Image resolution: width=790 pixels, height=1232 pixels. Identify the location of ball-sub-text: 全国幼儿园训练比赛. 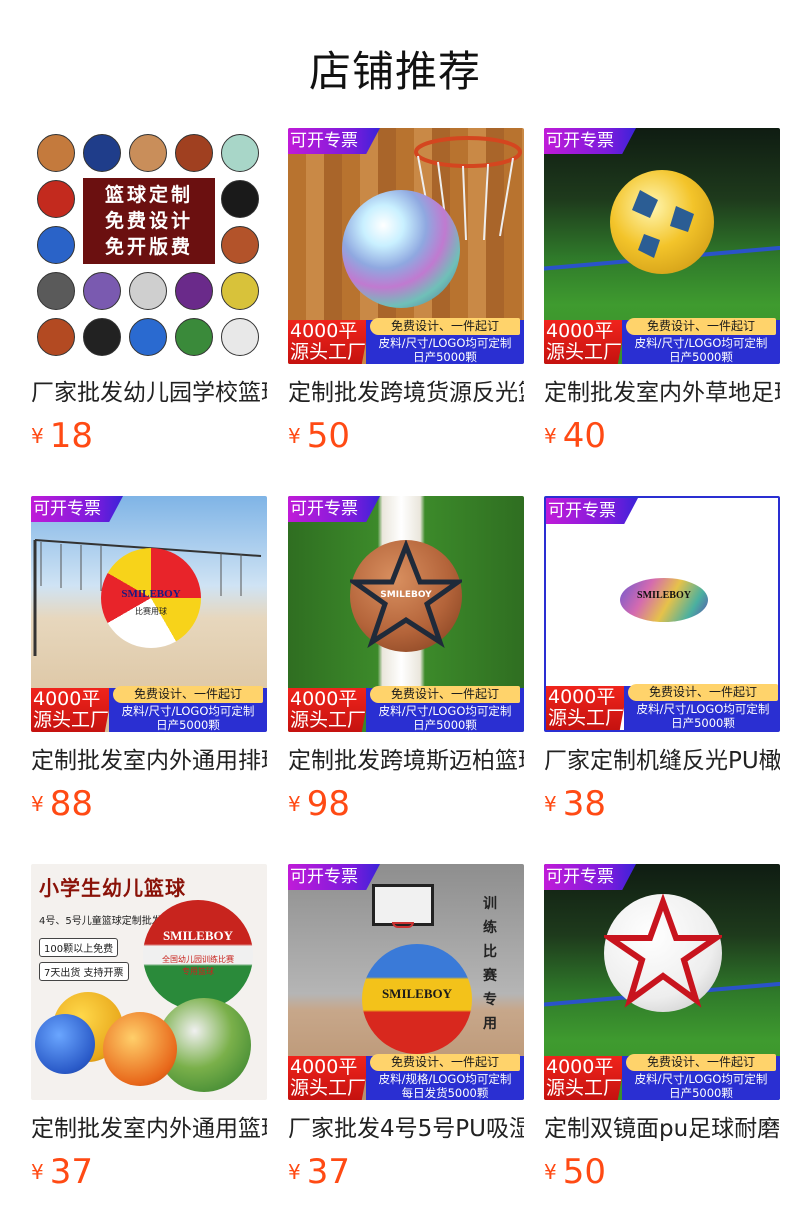
(198, 959).